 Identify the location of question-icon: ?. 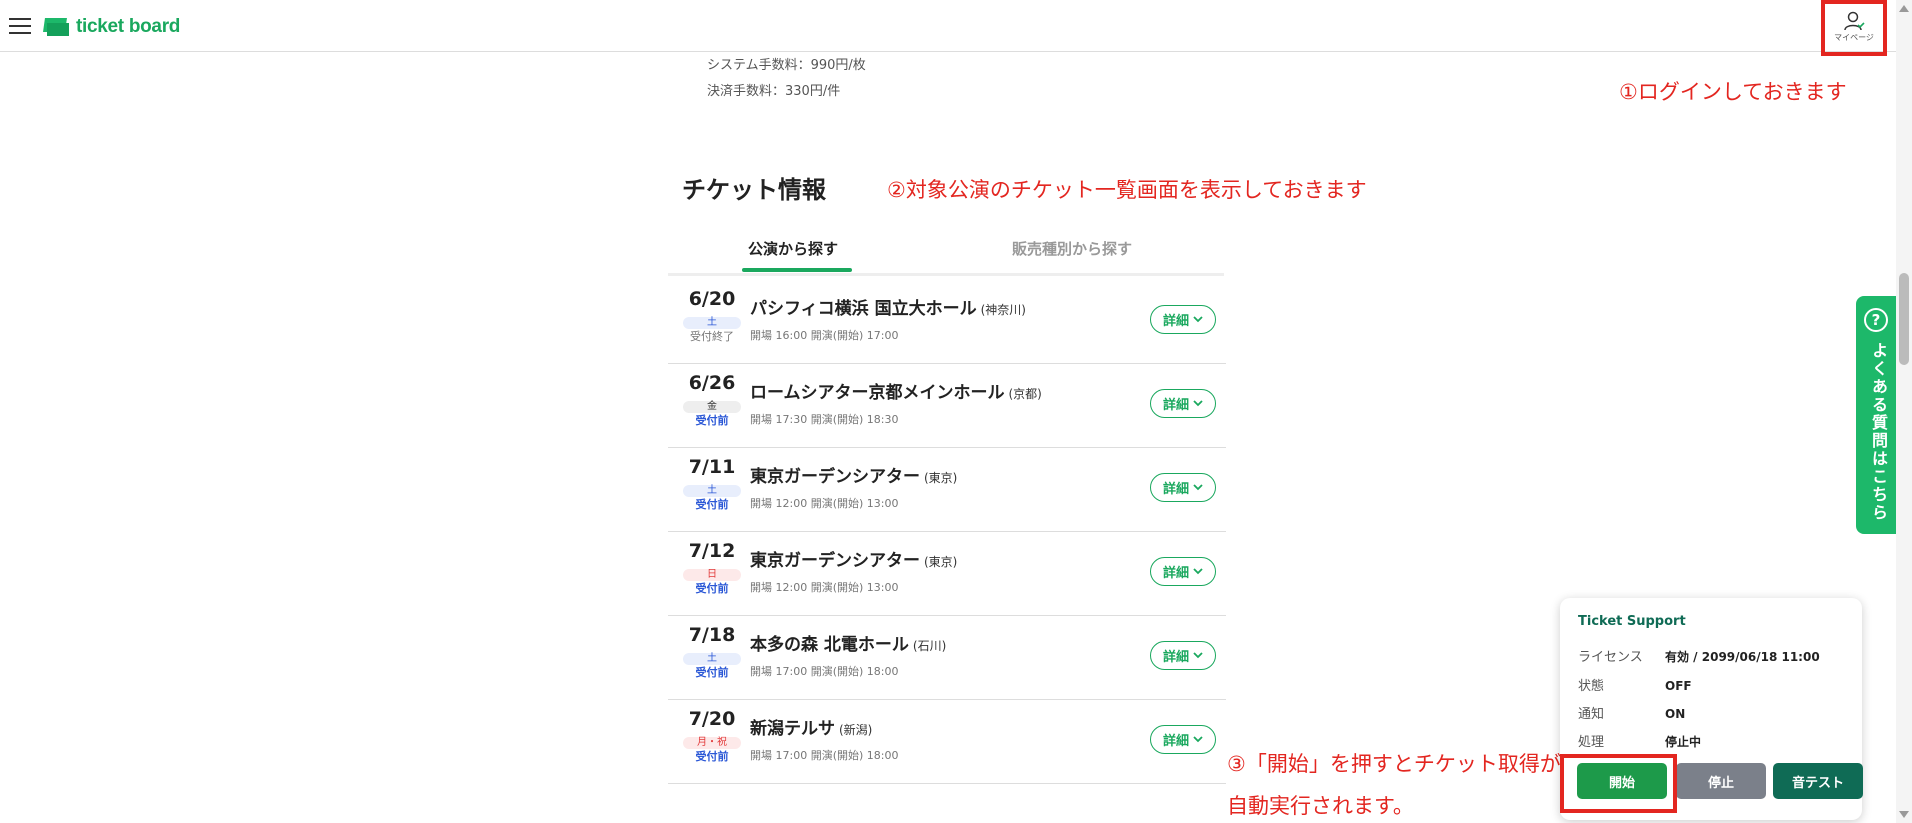
(1876, 320).